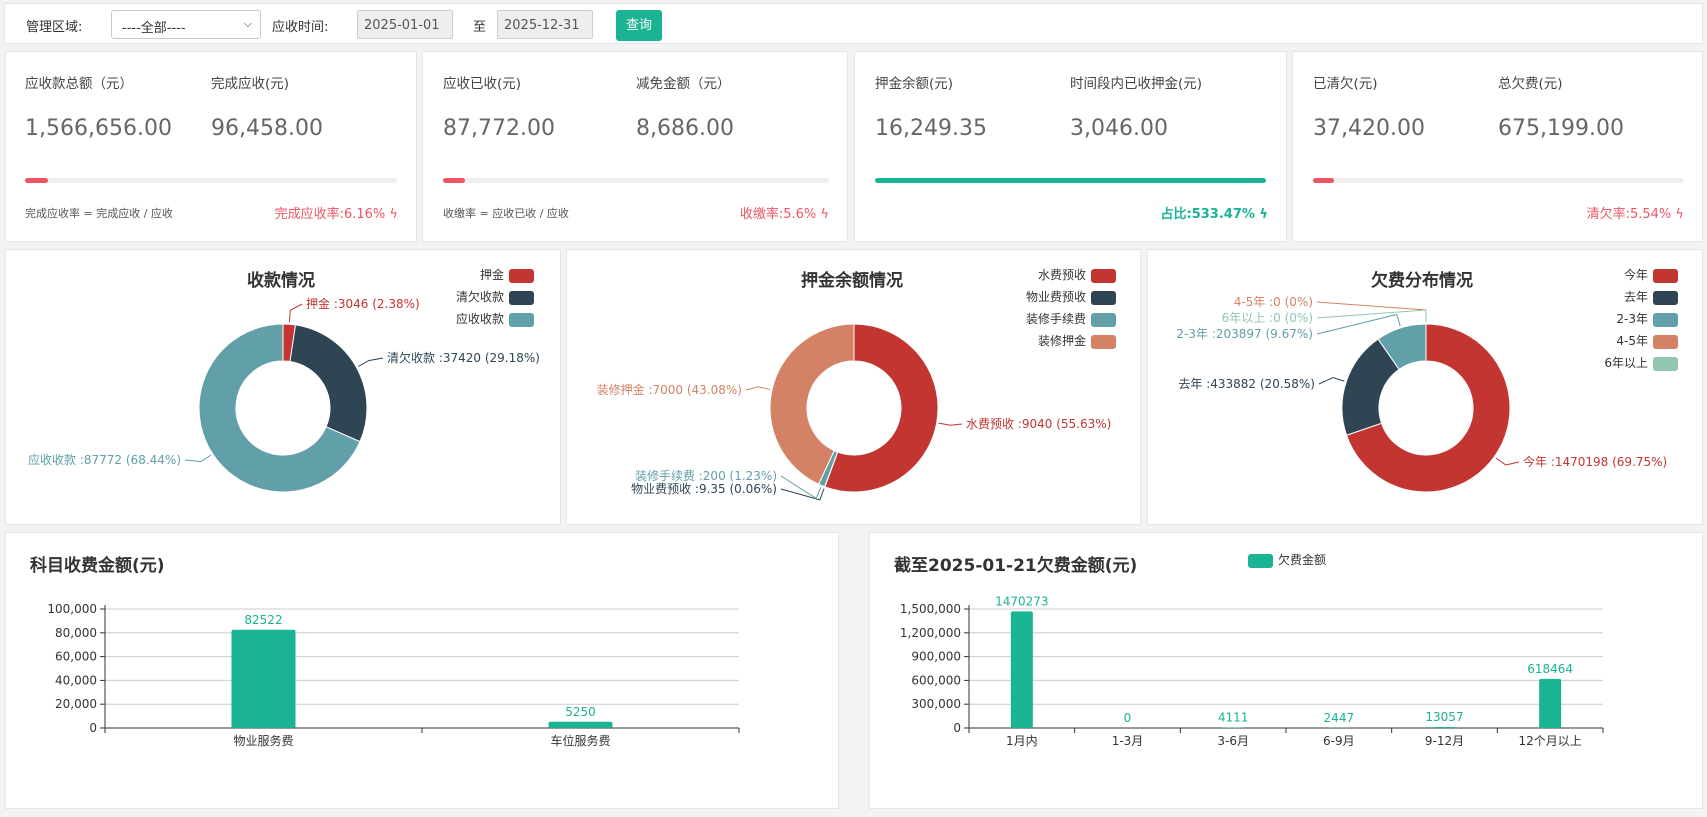  I want to click on stat-value: 1,566,656.00, so click(98, 128).